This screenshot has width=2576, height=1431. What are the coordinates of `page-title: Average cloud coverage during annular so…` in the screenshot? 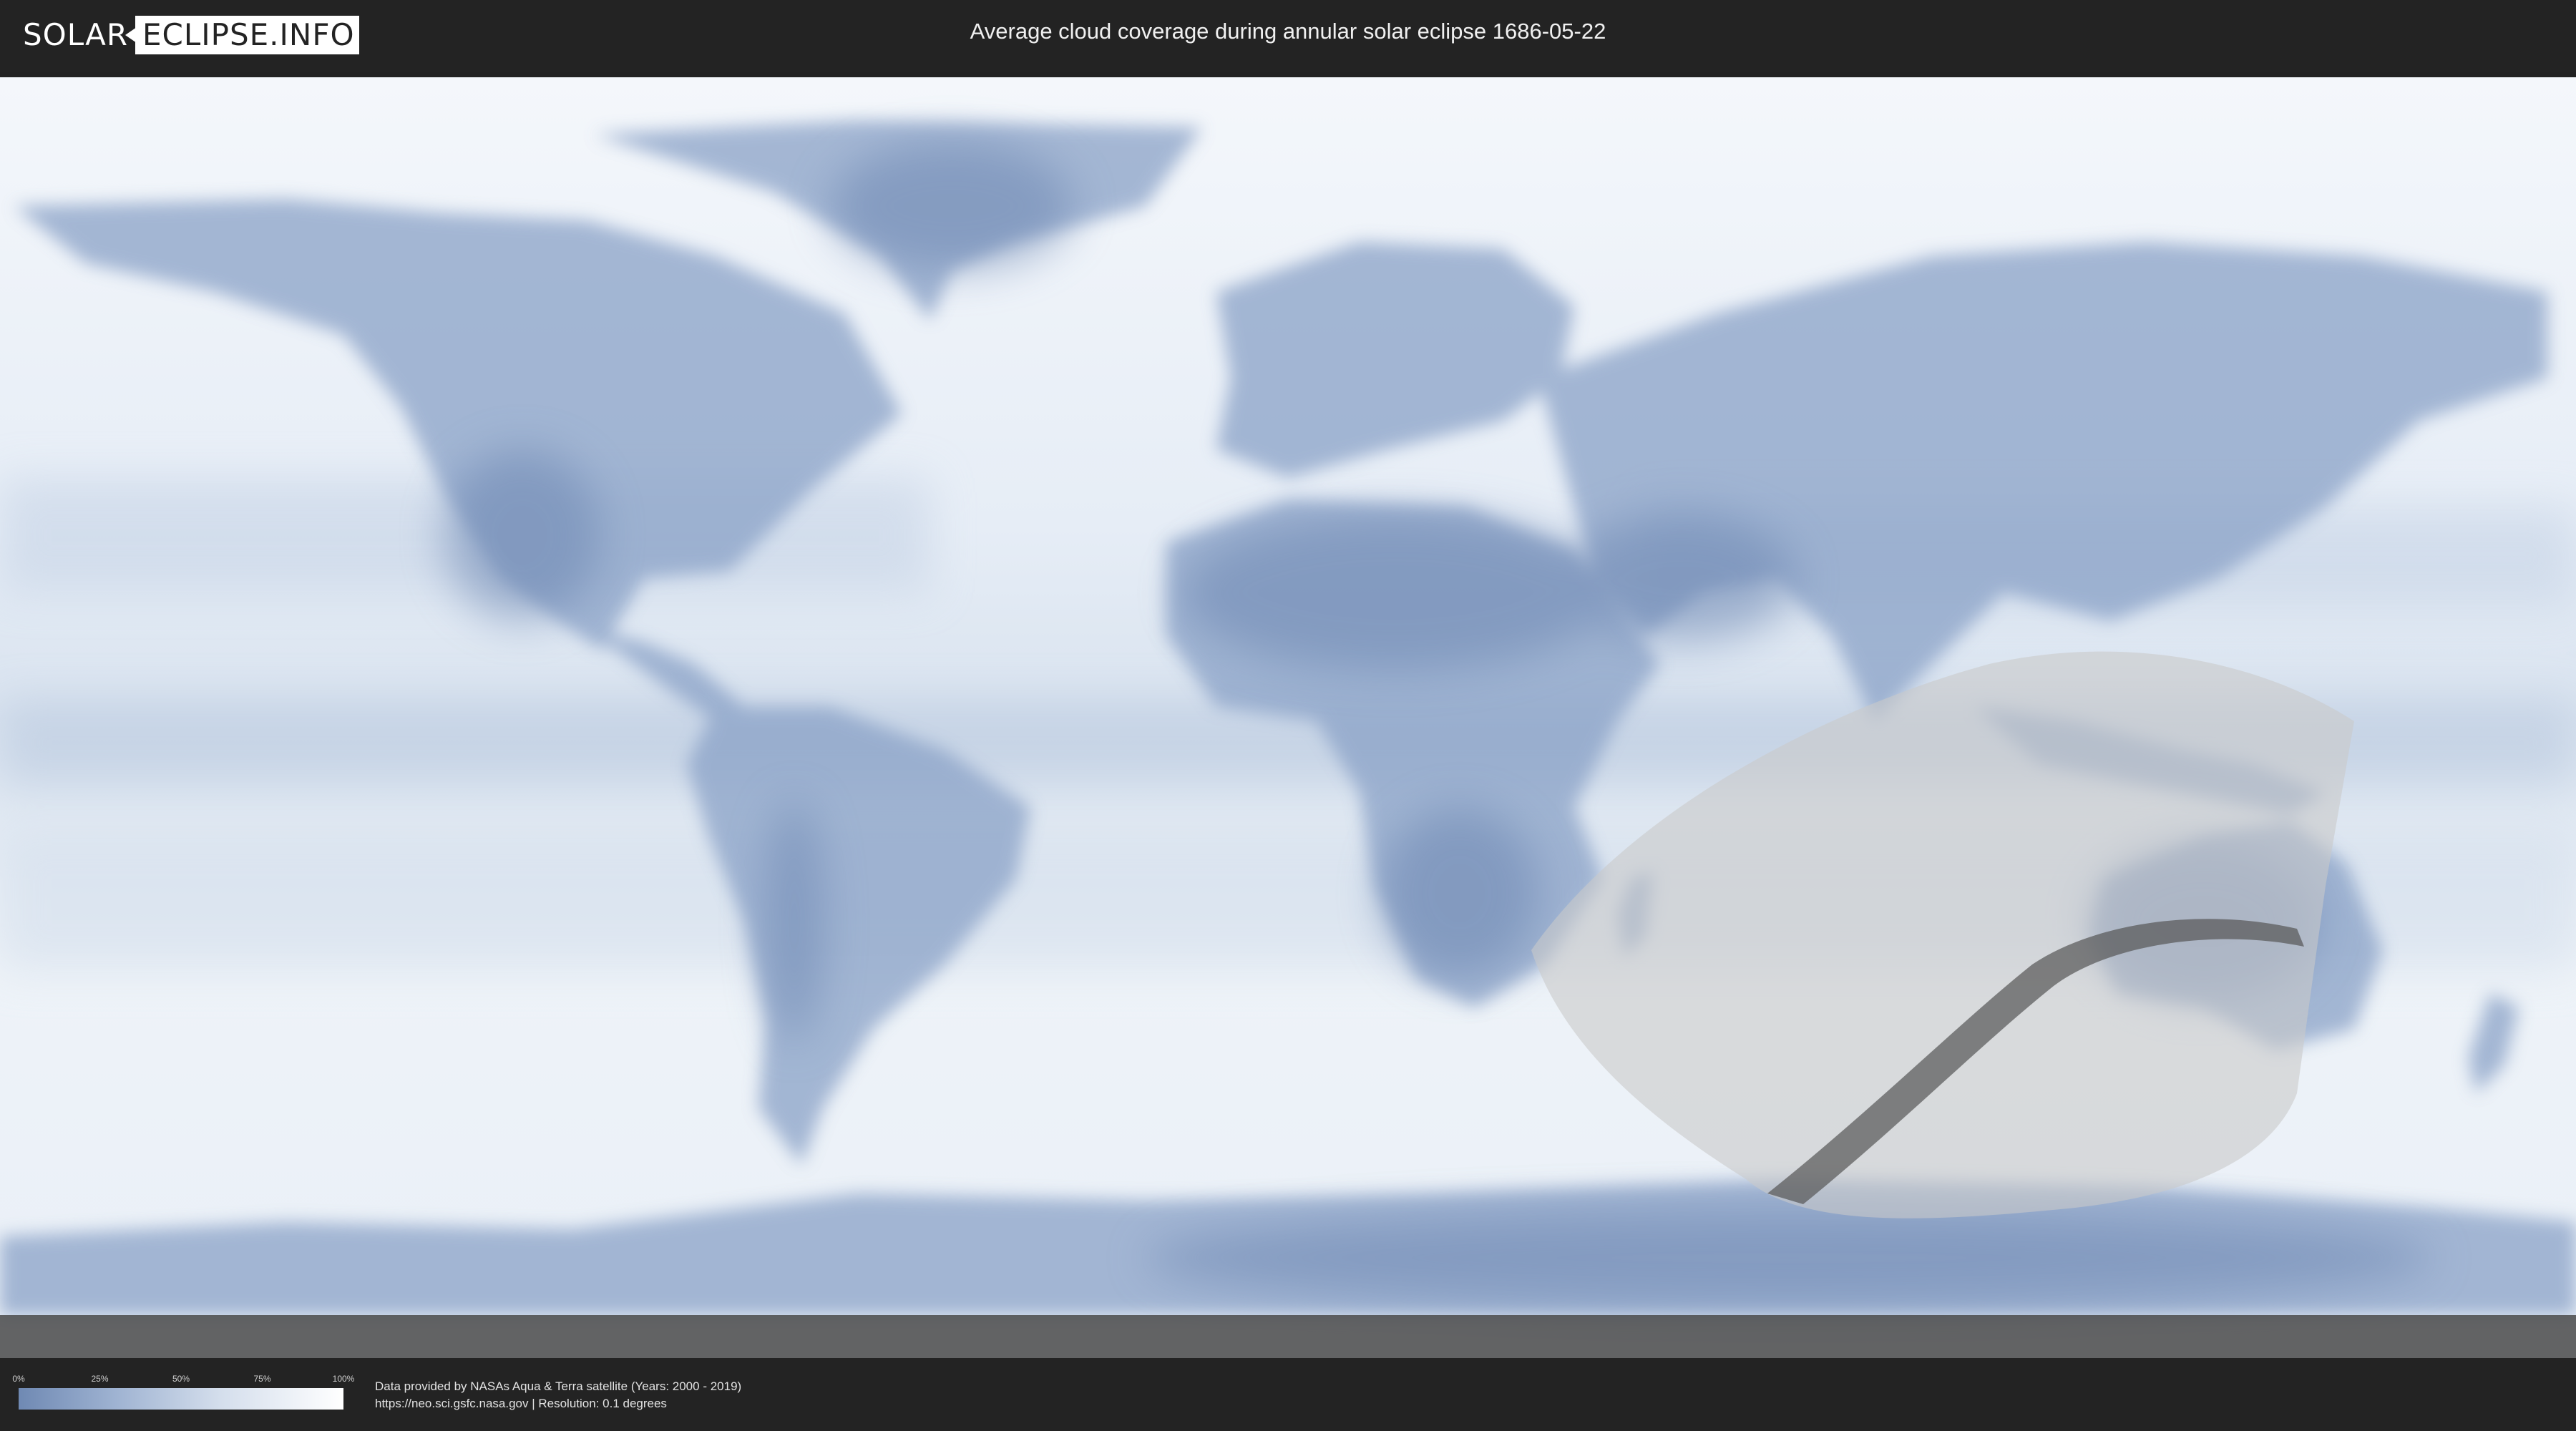 It's located at (1288, 31).